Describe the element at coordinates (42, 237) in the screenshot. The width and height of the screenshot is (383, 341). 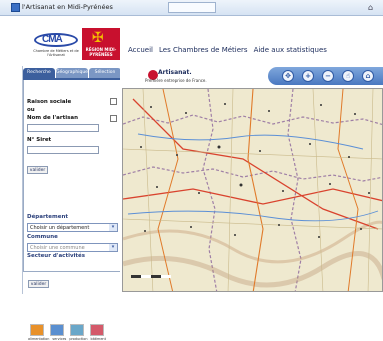
I see `commune-label: Commune` at that location.